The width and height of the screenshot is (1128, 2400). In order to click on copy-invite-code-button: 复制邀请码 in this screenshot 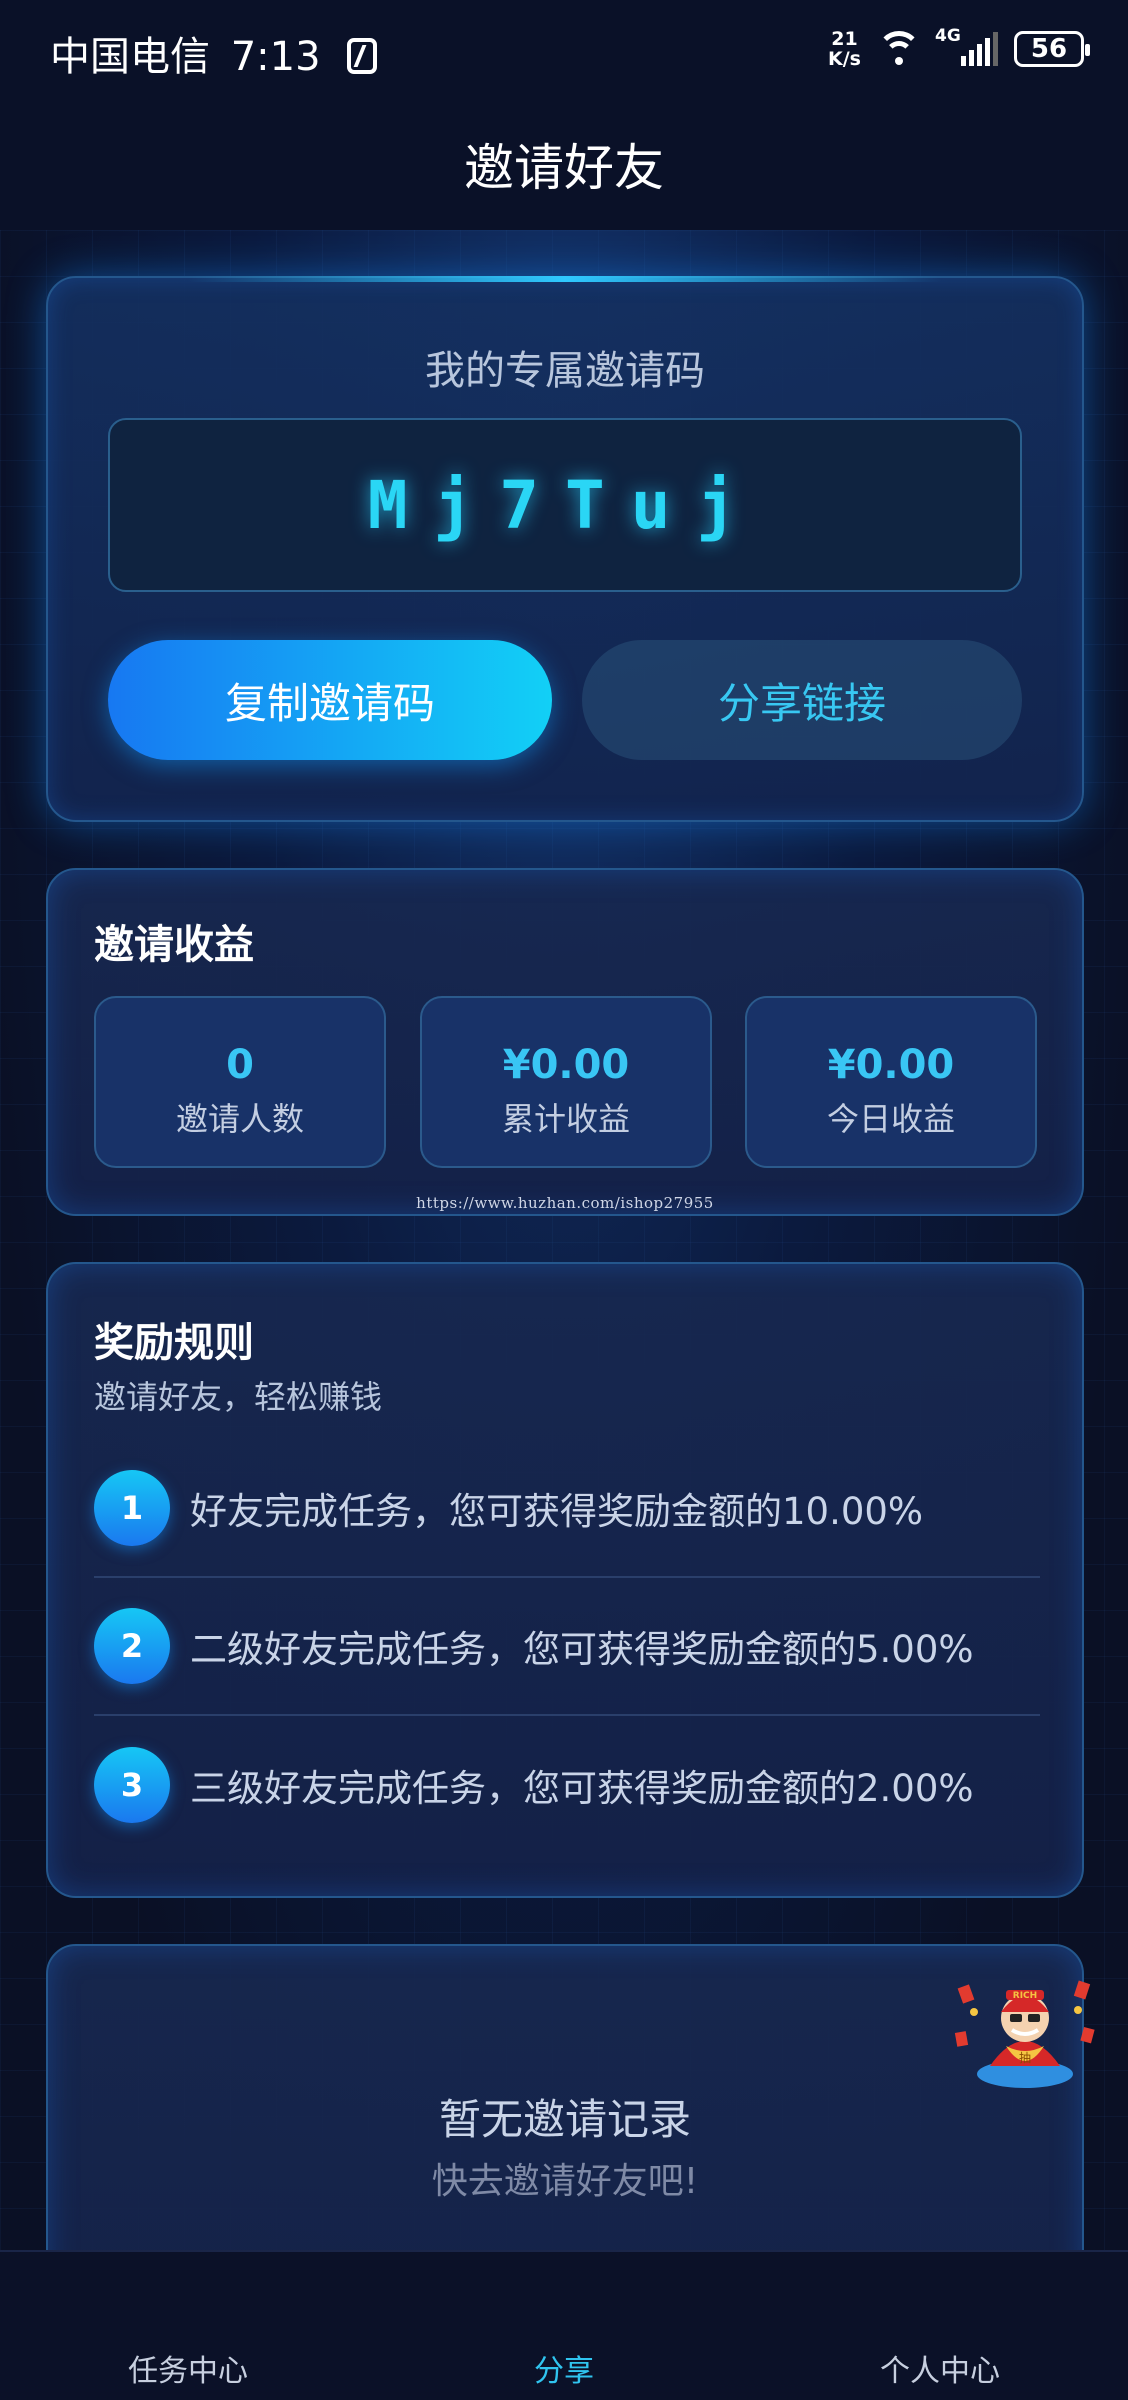, I will do `click(330, 700)`.